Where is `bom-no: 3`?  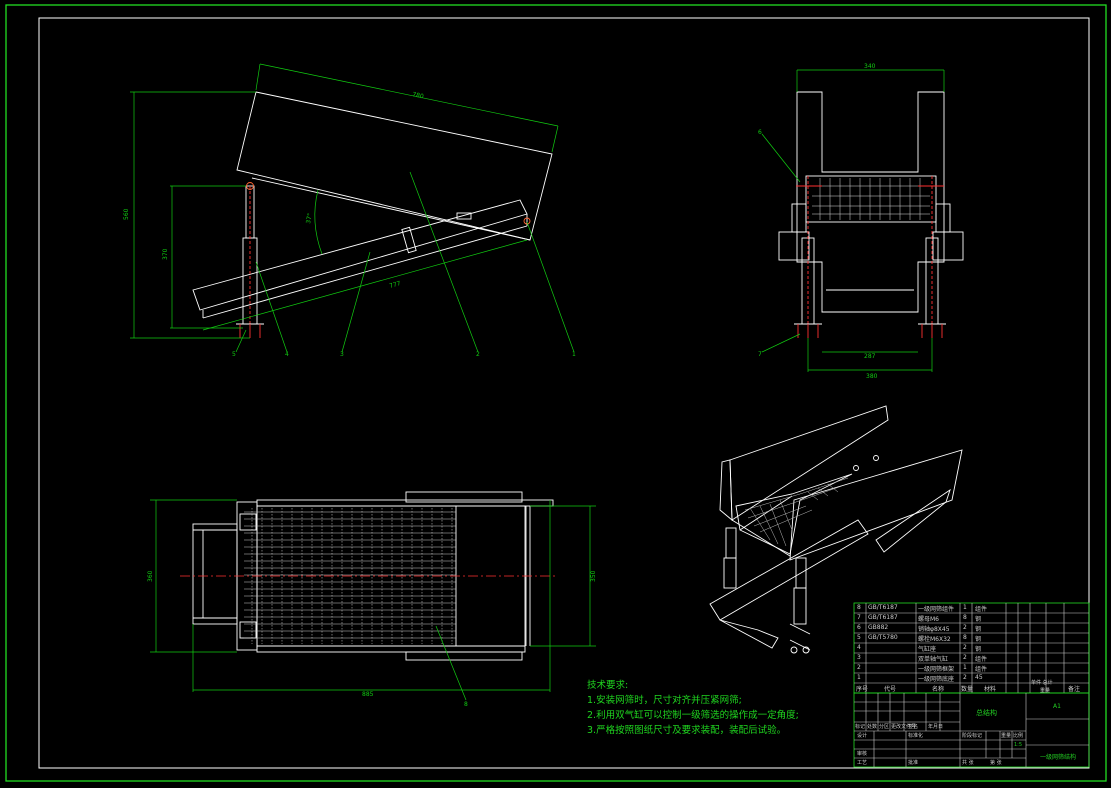
bom-no: 3 is located at coordinates (859, 657).